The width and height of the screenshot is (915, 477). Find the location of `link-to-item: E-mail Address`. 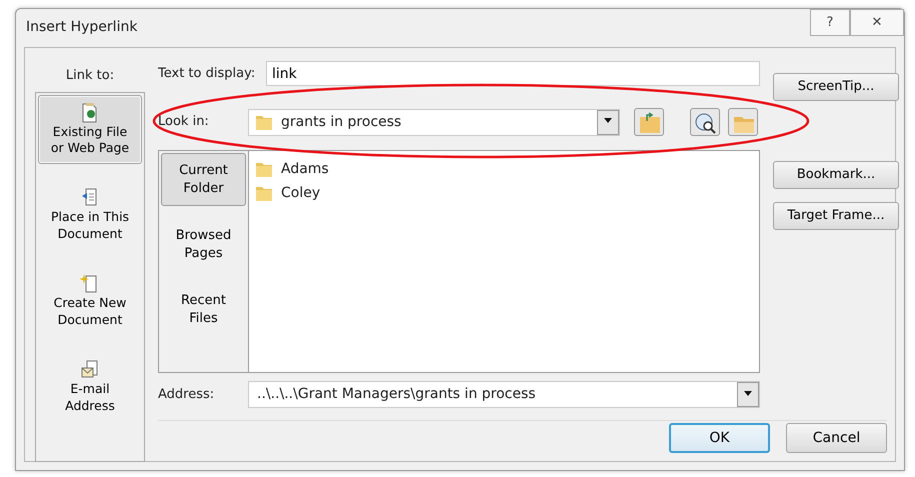

link-to-item: E-mail Address is located at coordinates (90, 387).